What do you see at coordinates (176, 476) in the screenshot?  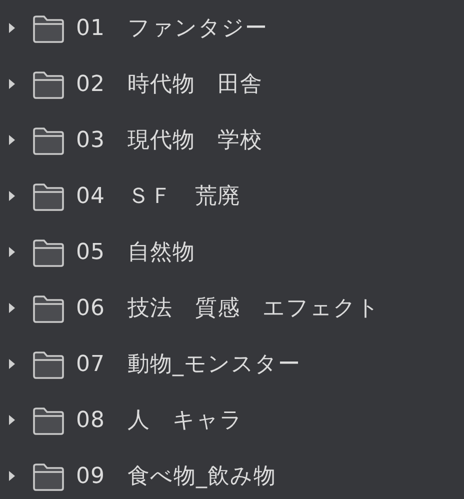 I see `folder-name: 09 食べ物_飲み物` at bounding box center [176, 476].